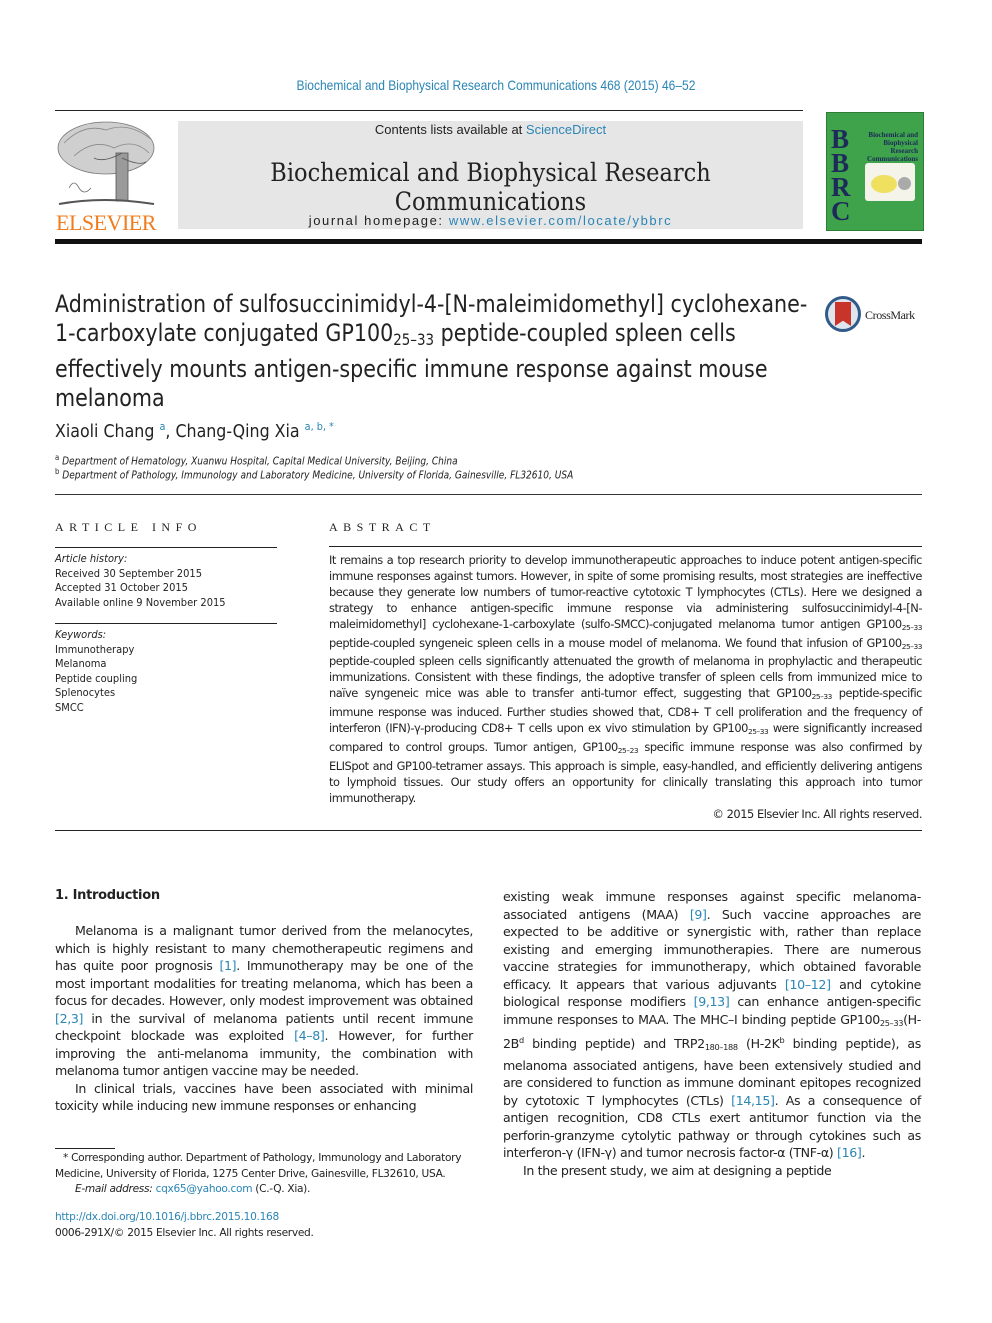 The height and width of the screenshot is (1323, 992). I want to click on abstract-rule, so click(625, 546).